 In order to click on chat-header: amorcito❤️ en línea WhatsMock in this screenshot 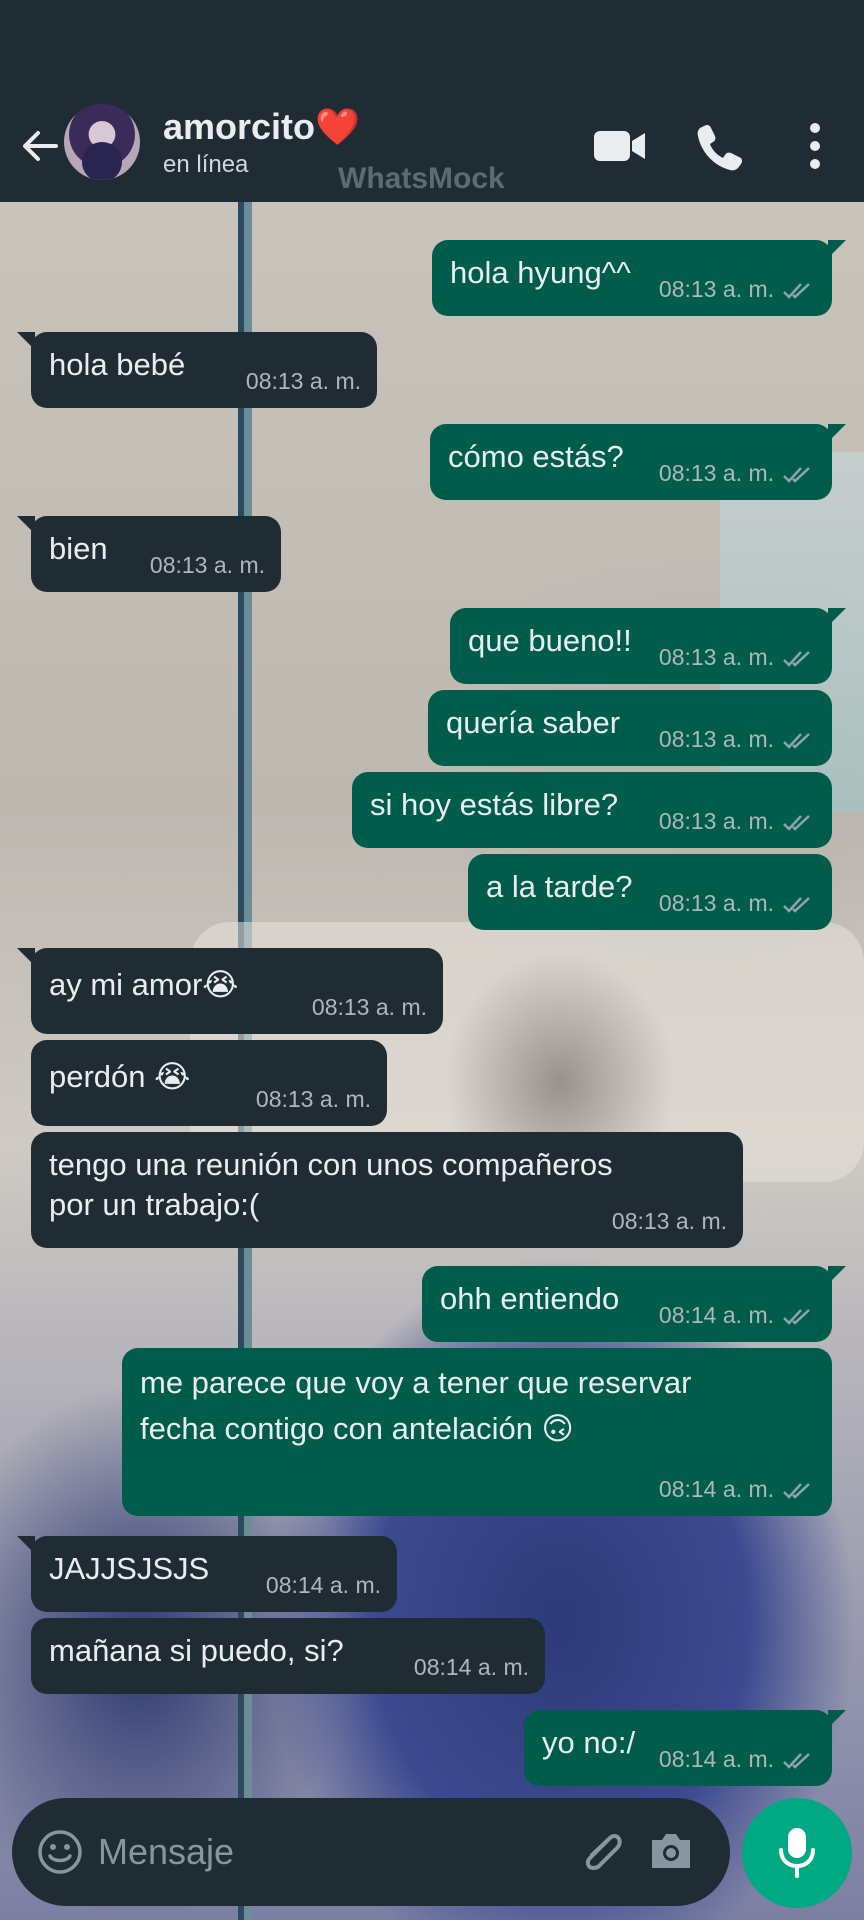, I will do `click(432, 149)`.